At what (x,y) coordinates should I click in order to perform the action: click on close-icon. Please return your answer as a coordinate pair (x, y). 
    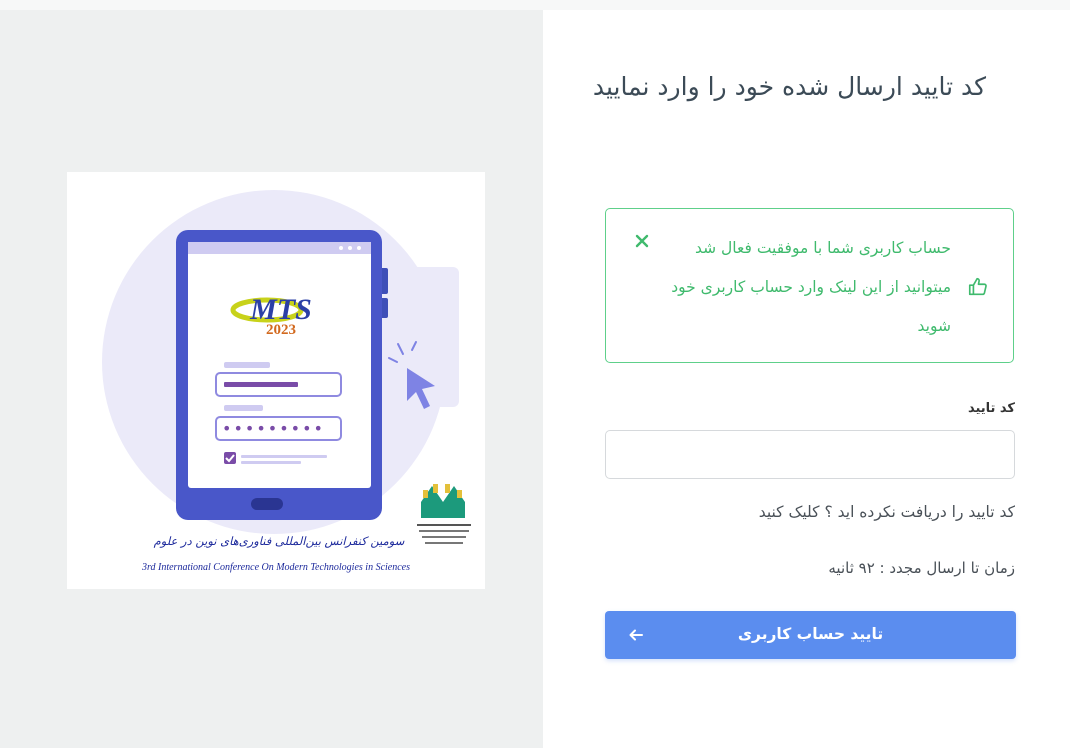
    Looking at the image, I should click on (642, 241).